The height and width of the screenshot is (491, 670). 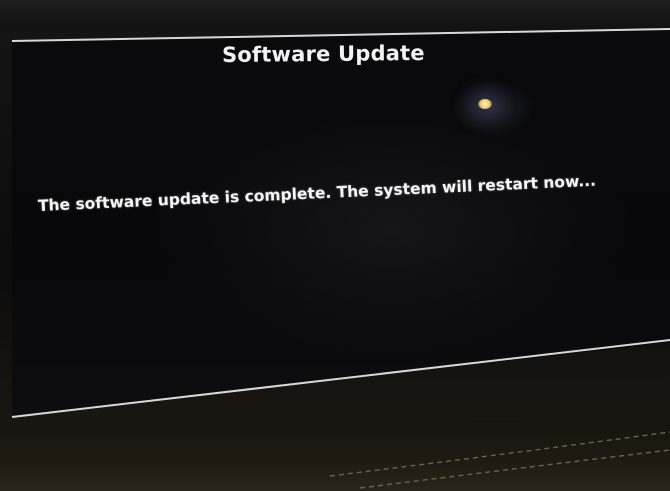 I want to click on leather-stitching, so click(x=499, y=460).